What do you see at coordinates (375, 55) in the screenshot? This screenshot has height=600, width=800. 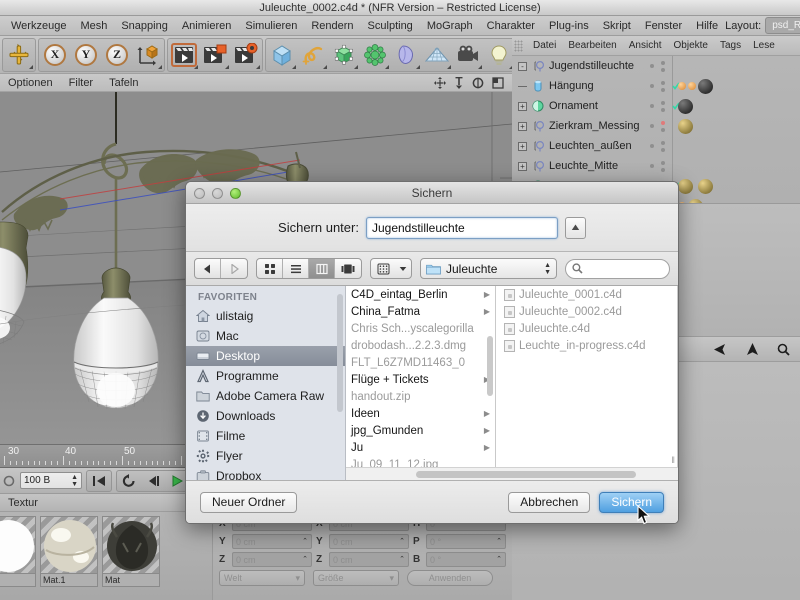 I see `mograph-cloner-icon` at bounding box center [375, 55].